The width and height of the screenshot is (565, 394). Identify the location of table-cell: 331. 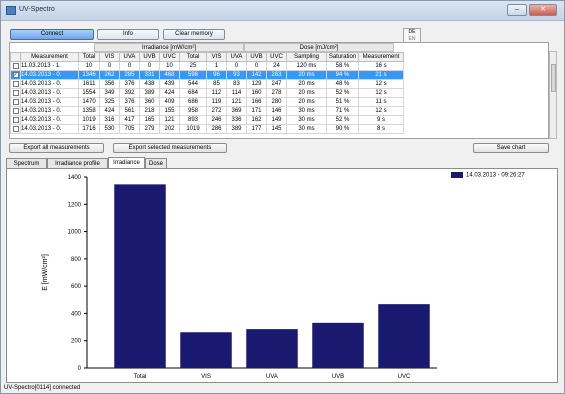
(149, 75).